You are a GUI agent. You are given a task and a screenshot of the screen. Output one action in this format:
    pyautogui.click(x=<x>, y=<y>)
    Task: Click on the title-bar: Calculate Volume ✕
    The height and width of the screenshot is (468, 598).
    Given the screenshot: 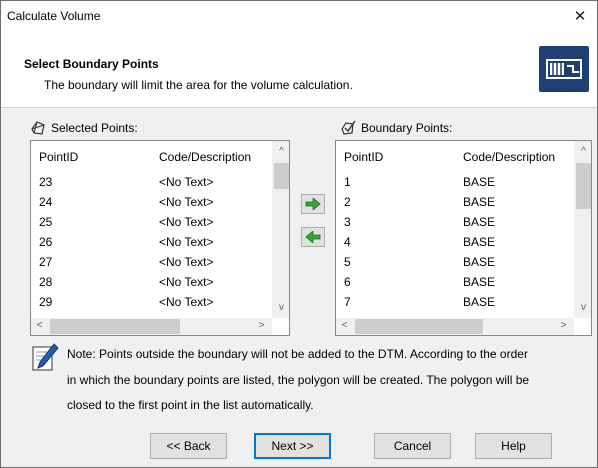 What is the action you would take?
    pyautogui.click(x=299, y=16)
    